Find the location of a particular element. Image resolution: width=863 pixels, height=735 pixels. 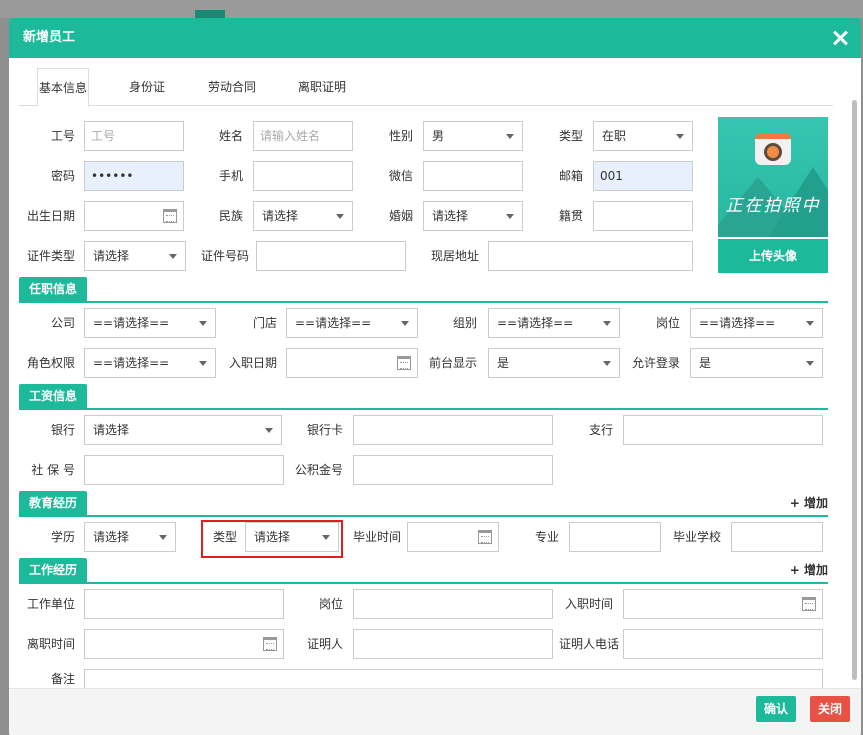

label-company: 公司 is located at coordinates (62, 323).